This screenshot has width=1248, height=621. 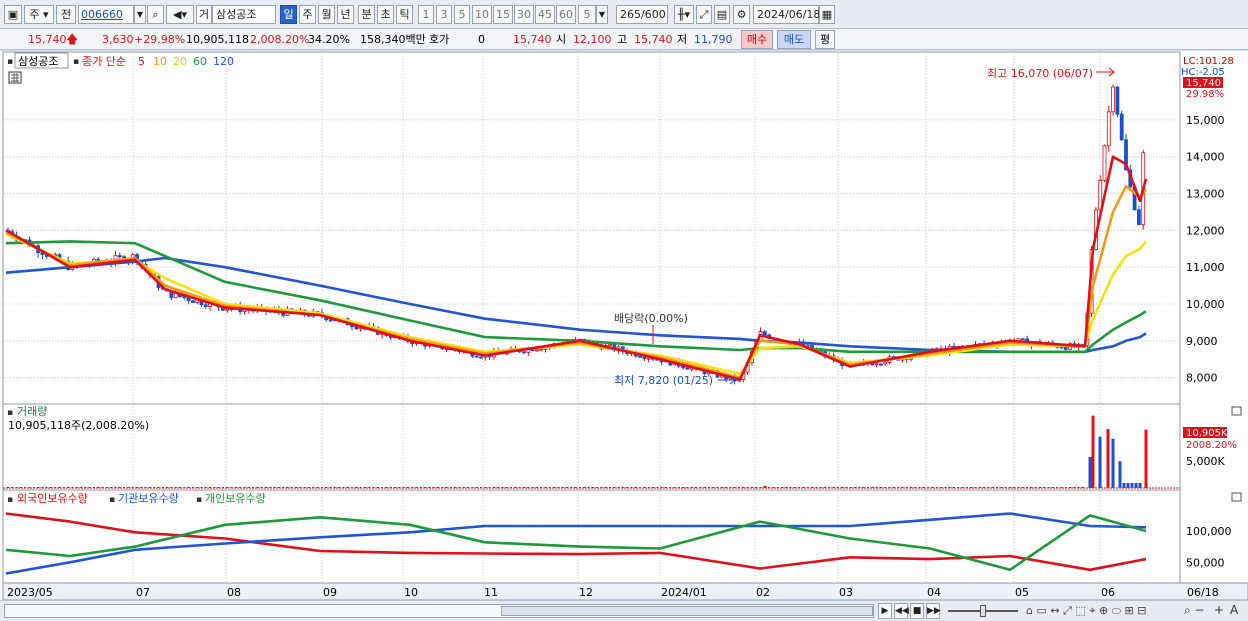 What do you see at coordinates (1086, 611) in the screenshot?
I see `tool-icons: ⌂ ▭ ↔ ⤢ ⬚ ⌖ ⊕ ⬭ ⊞ ⊟` at bounding box center [1086, 611].